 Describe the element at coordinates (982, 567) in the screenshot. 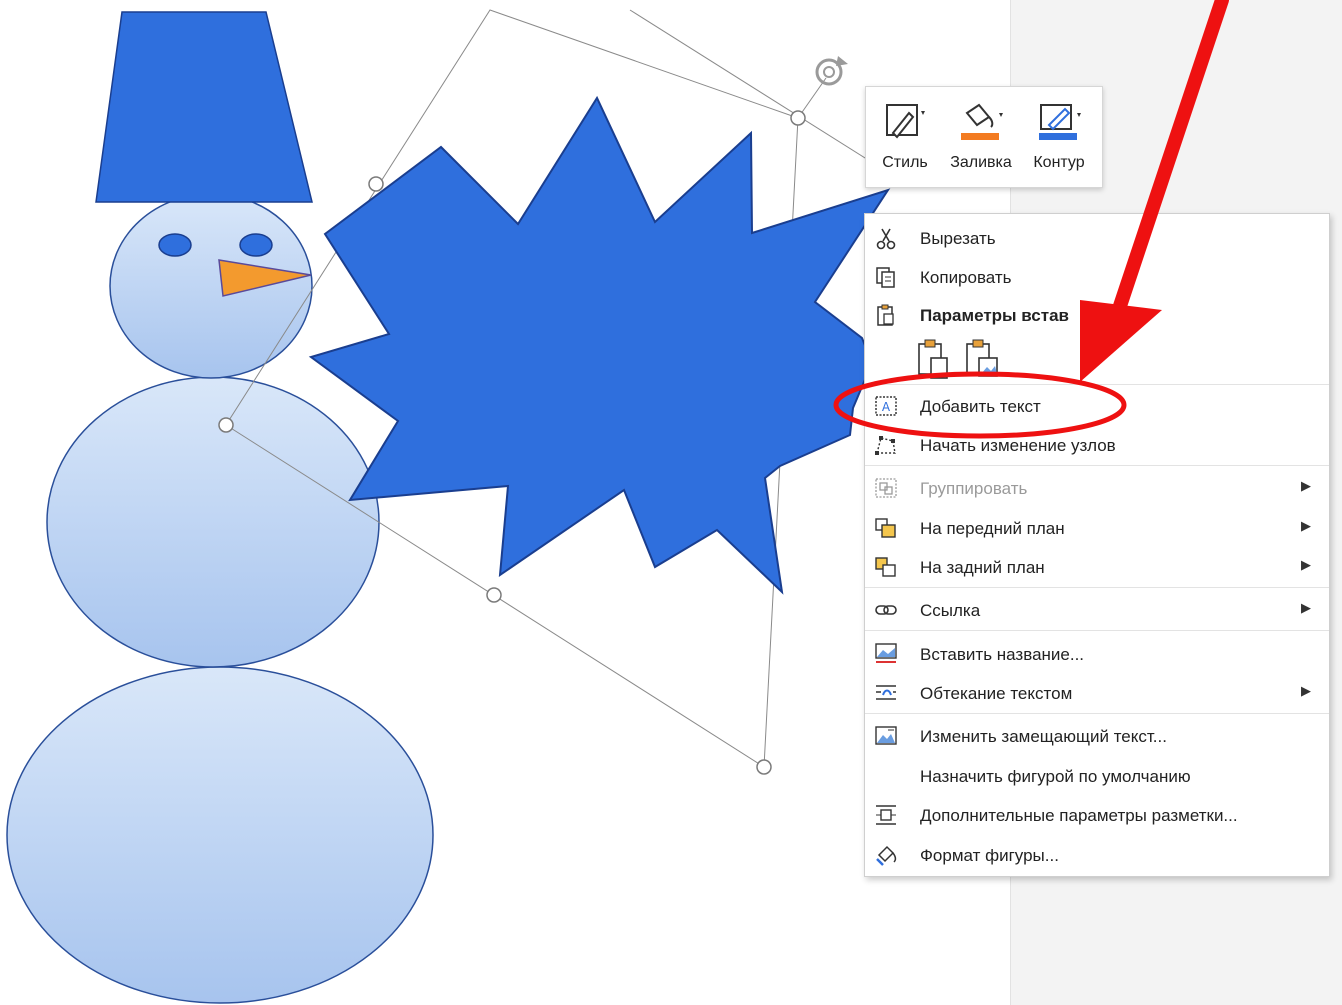

I see `send-backward-label: На задний план` at that location.